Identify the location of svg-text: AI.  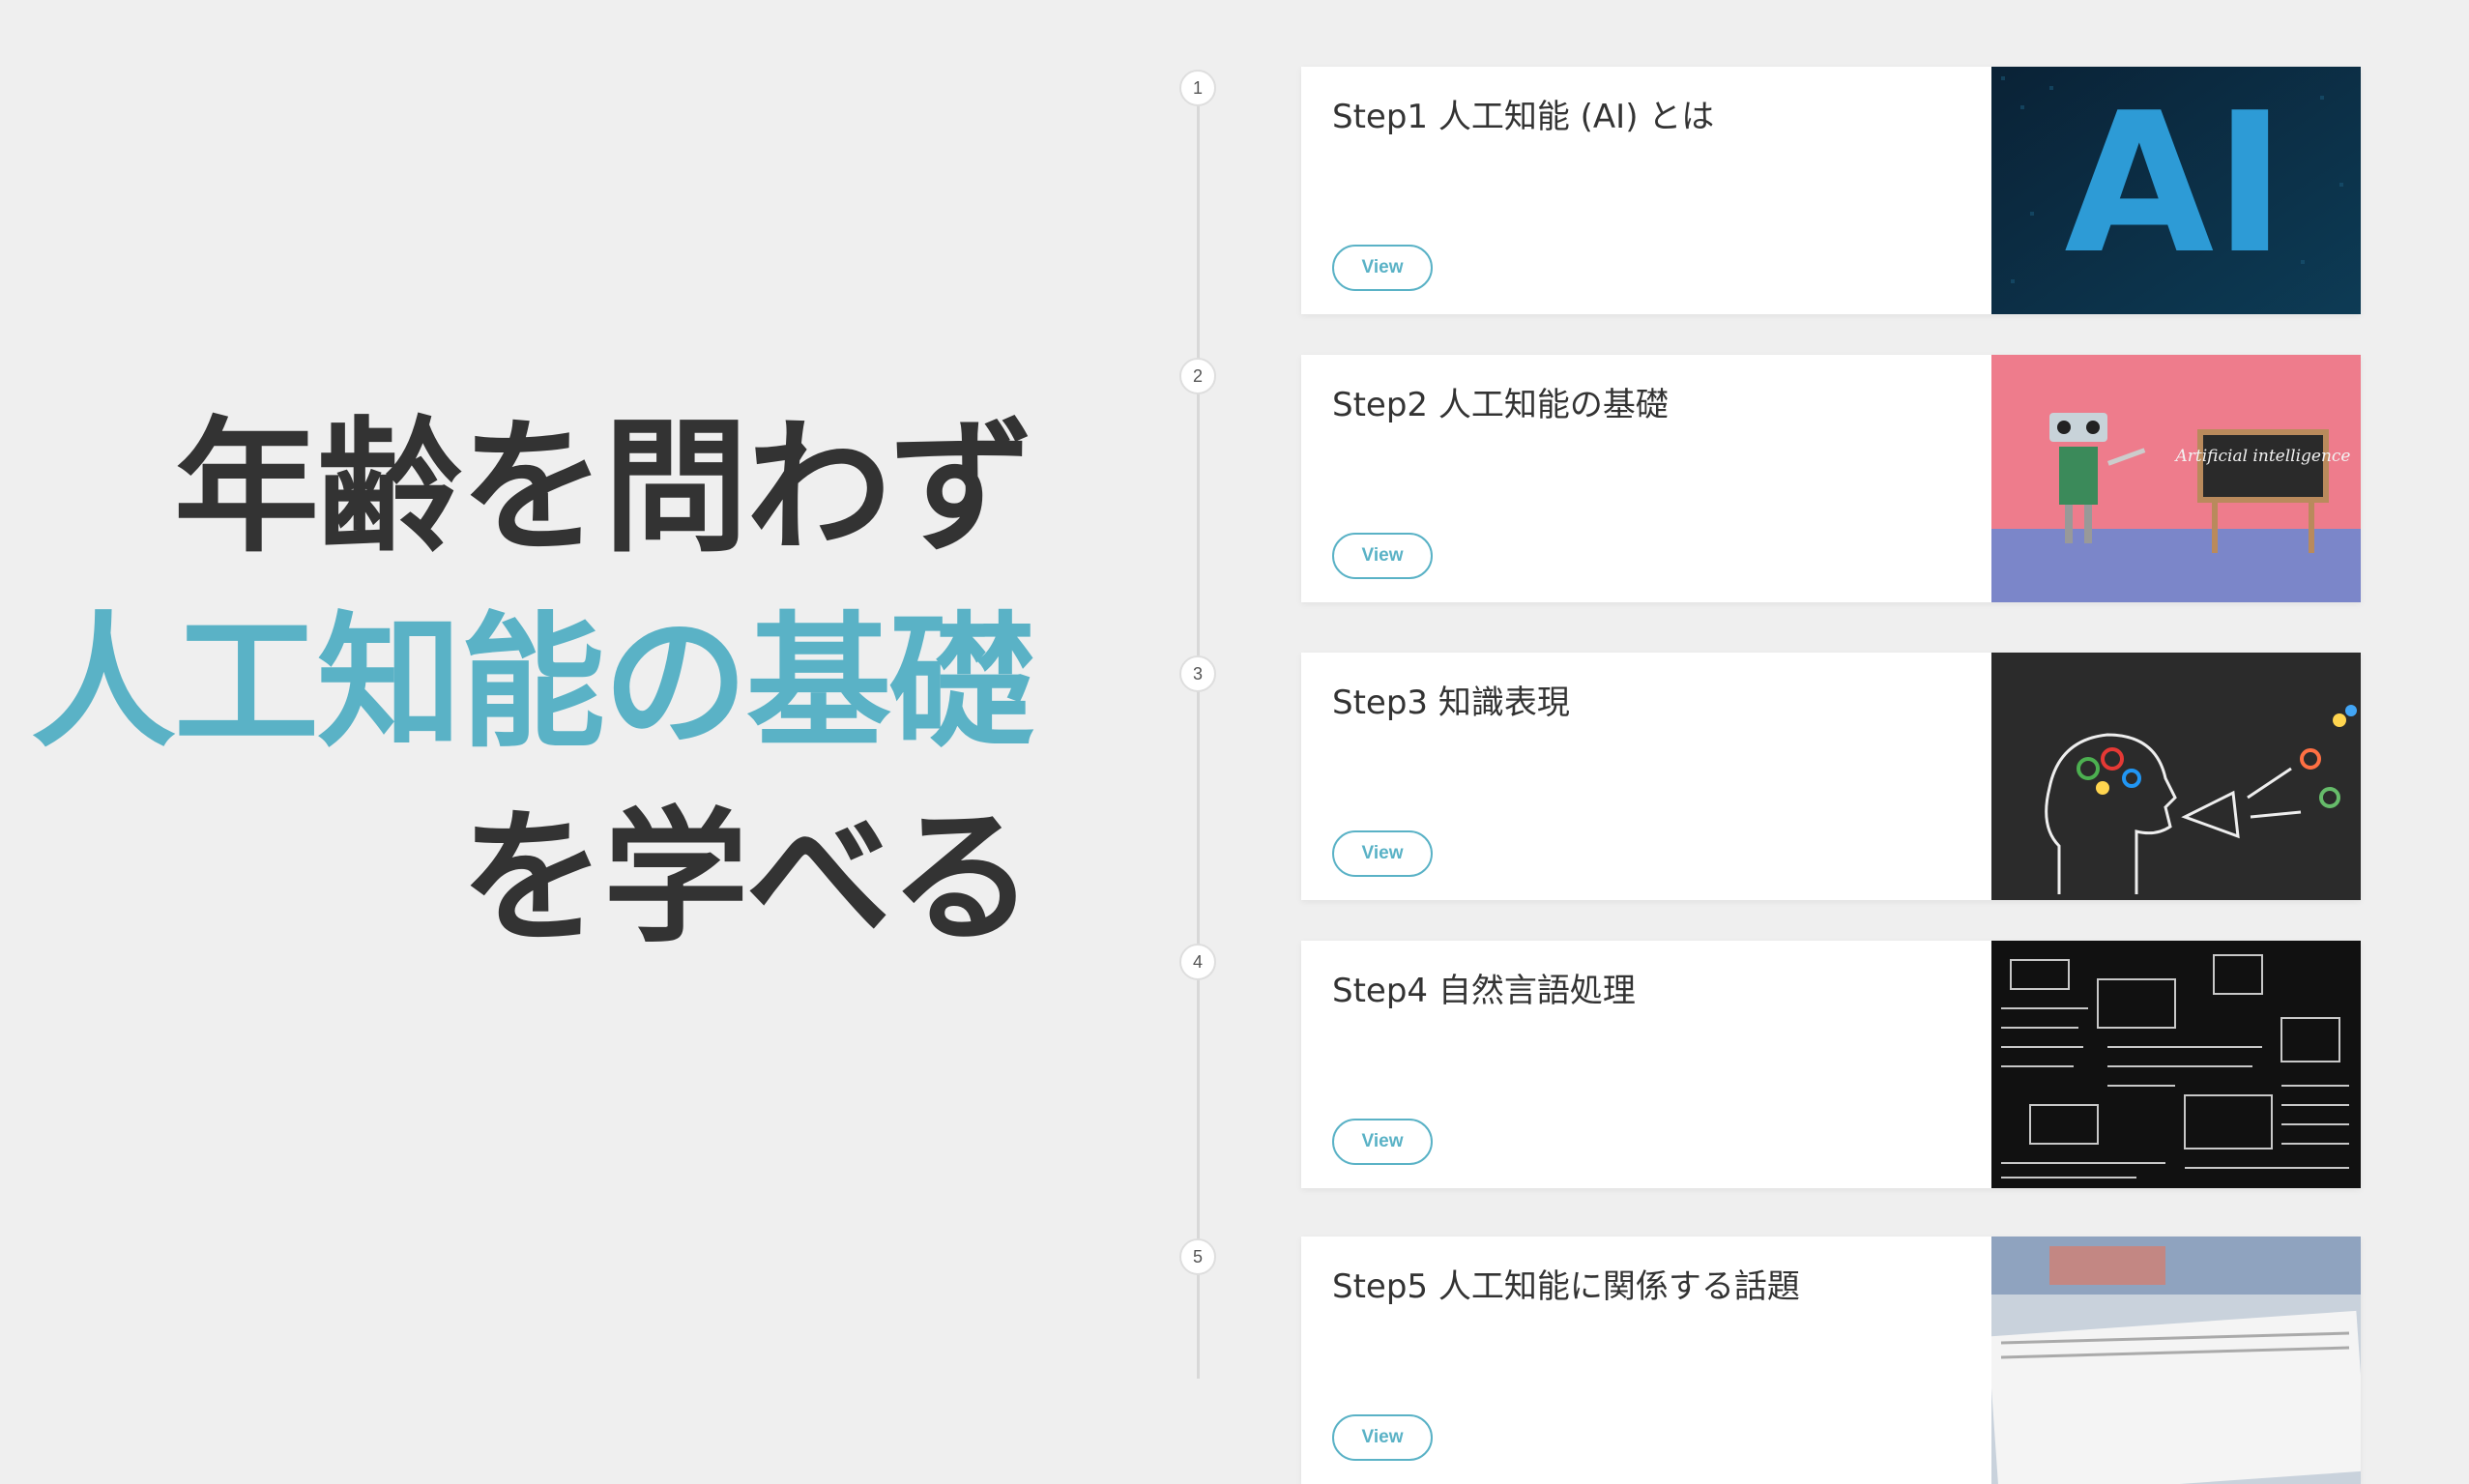
(2175, 185).